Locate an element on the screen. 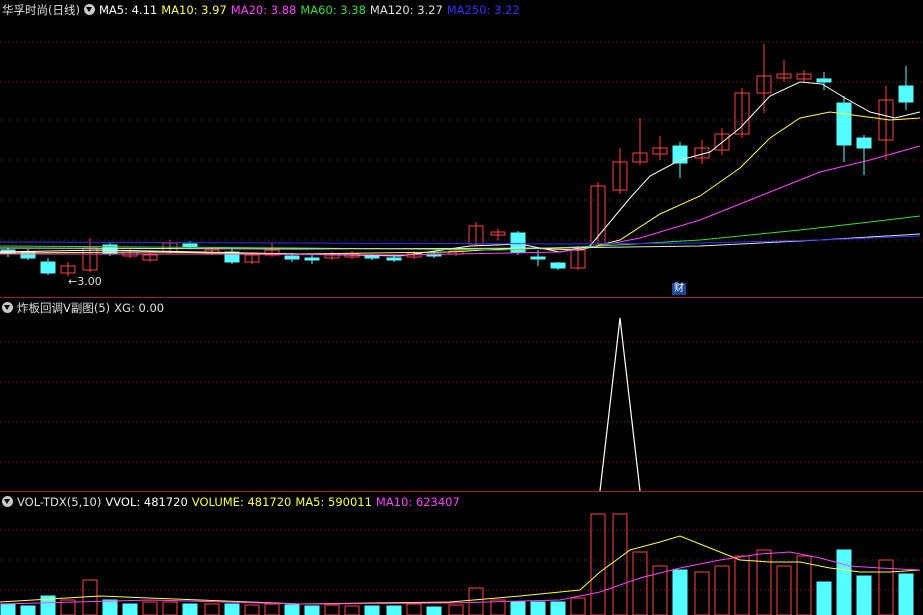 This screenshot has width=923, height=615. xg-signal-line is located at coordinates (620, 404).